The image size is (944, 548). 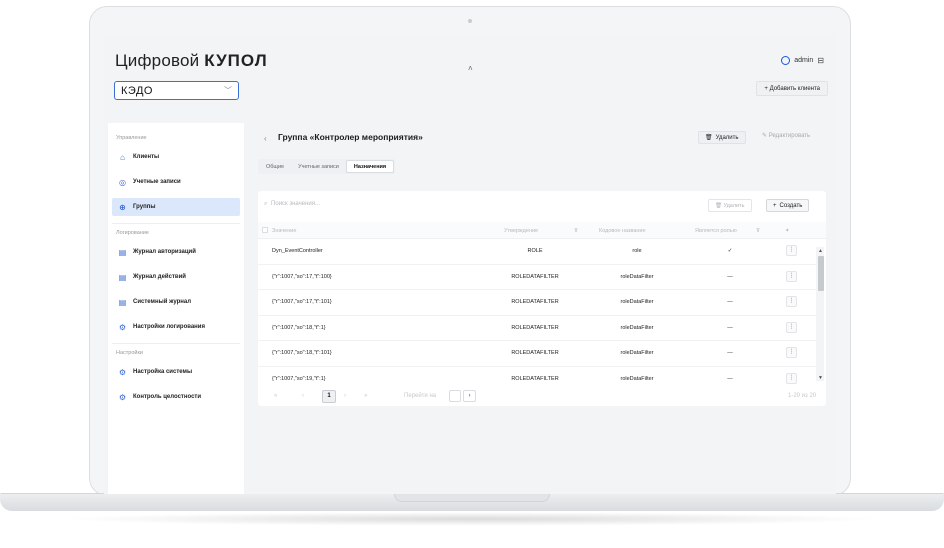 I want to click on sidebar-item-auth-log: ▤ Журнал авторизаций, so click(x=176, y=252).